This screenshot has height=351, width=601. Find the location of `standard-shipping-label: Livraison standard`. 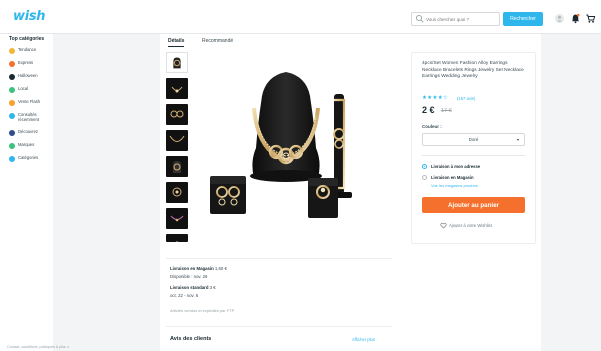

standard-shipping-label: Livraison standard is located at coordinates (189, 287).